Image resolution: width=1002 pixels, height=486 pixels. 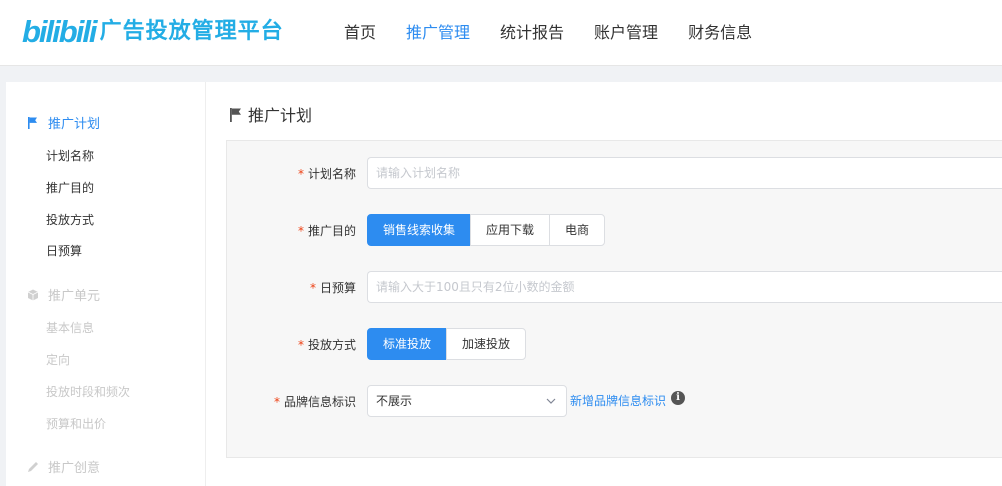 I want to click on nav-statistics-report: 统计报告, so click(x=532, y=33).